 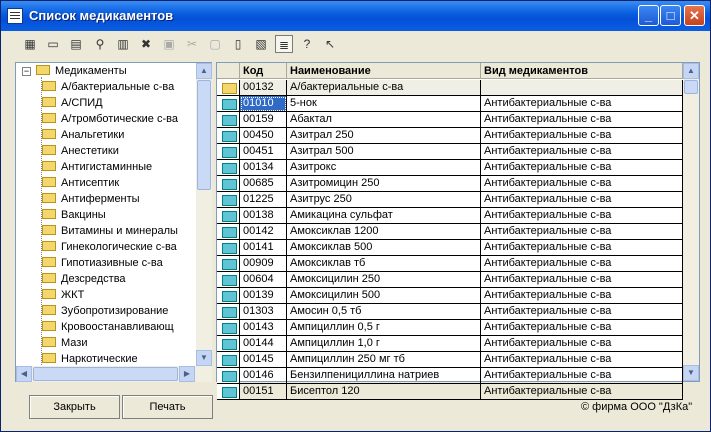 I want to click on tree-item: Дезсредства, so click(x=84, y=281).